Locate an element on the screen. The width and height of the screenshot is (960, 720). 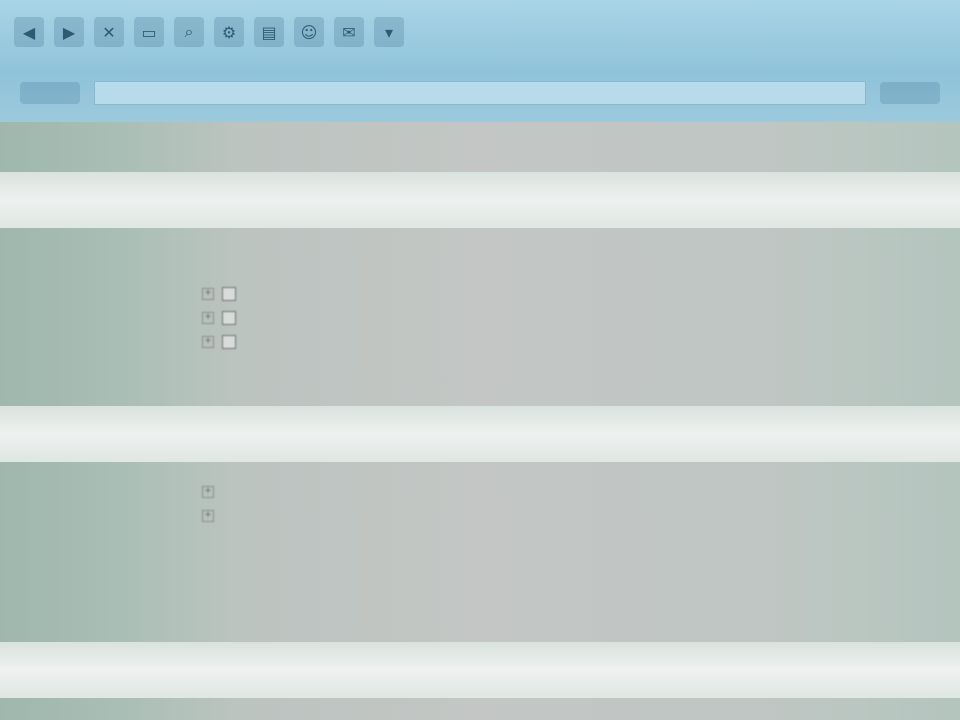
tree-list-2: + + is located at coordinates (340, 564).